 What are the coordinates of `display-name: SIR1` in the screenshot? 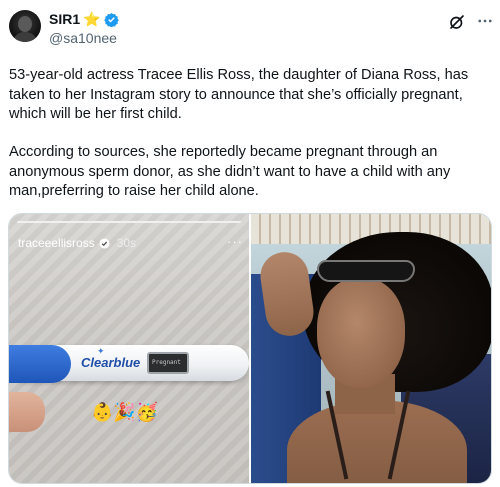 It's located at (64, 19).